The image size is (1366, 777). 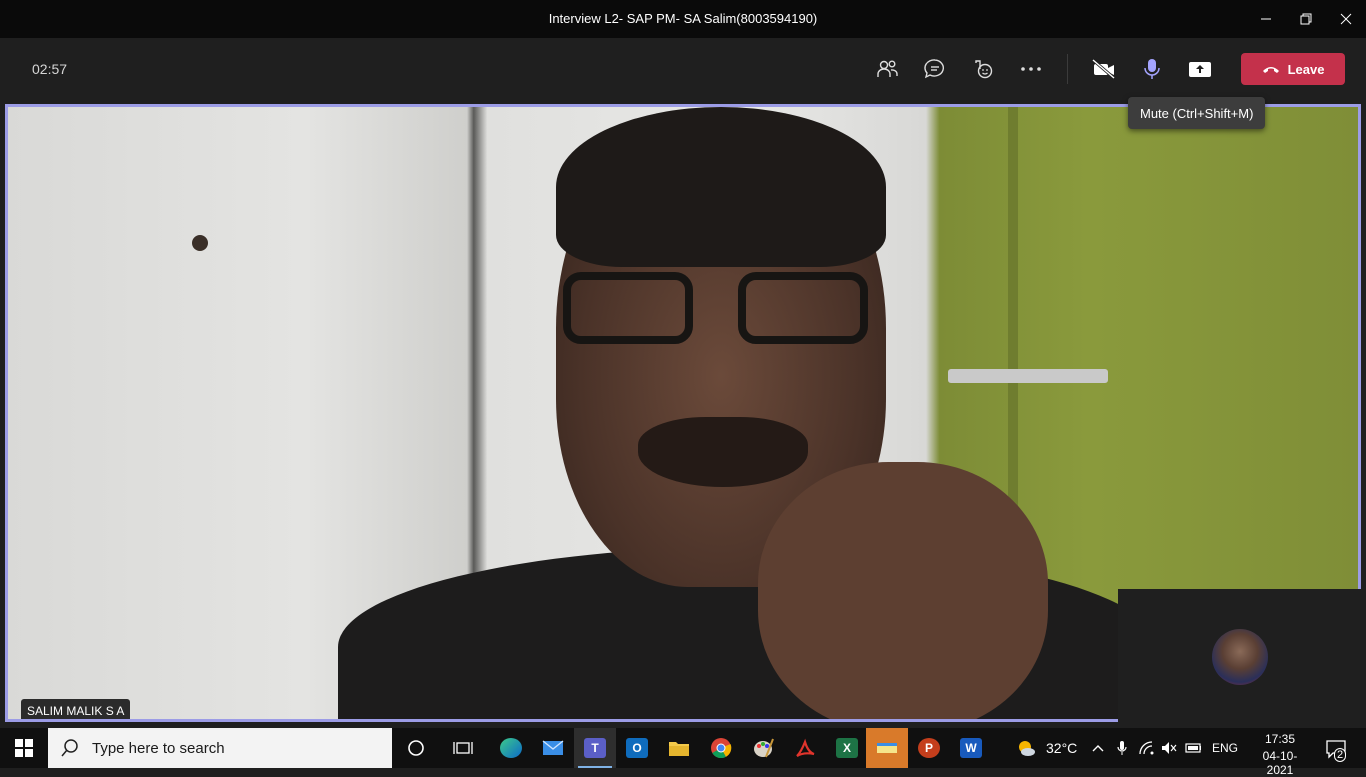 I want to click on paint-icon, so click(x=764, y=748).